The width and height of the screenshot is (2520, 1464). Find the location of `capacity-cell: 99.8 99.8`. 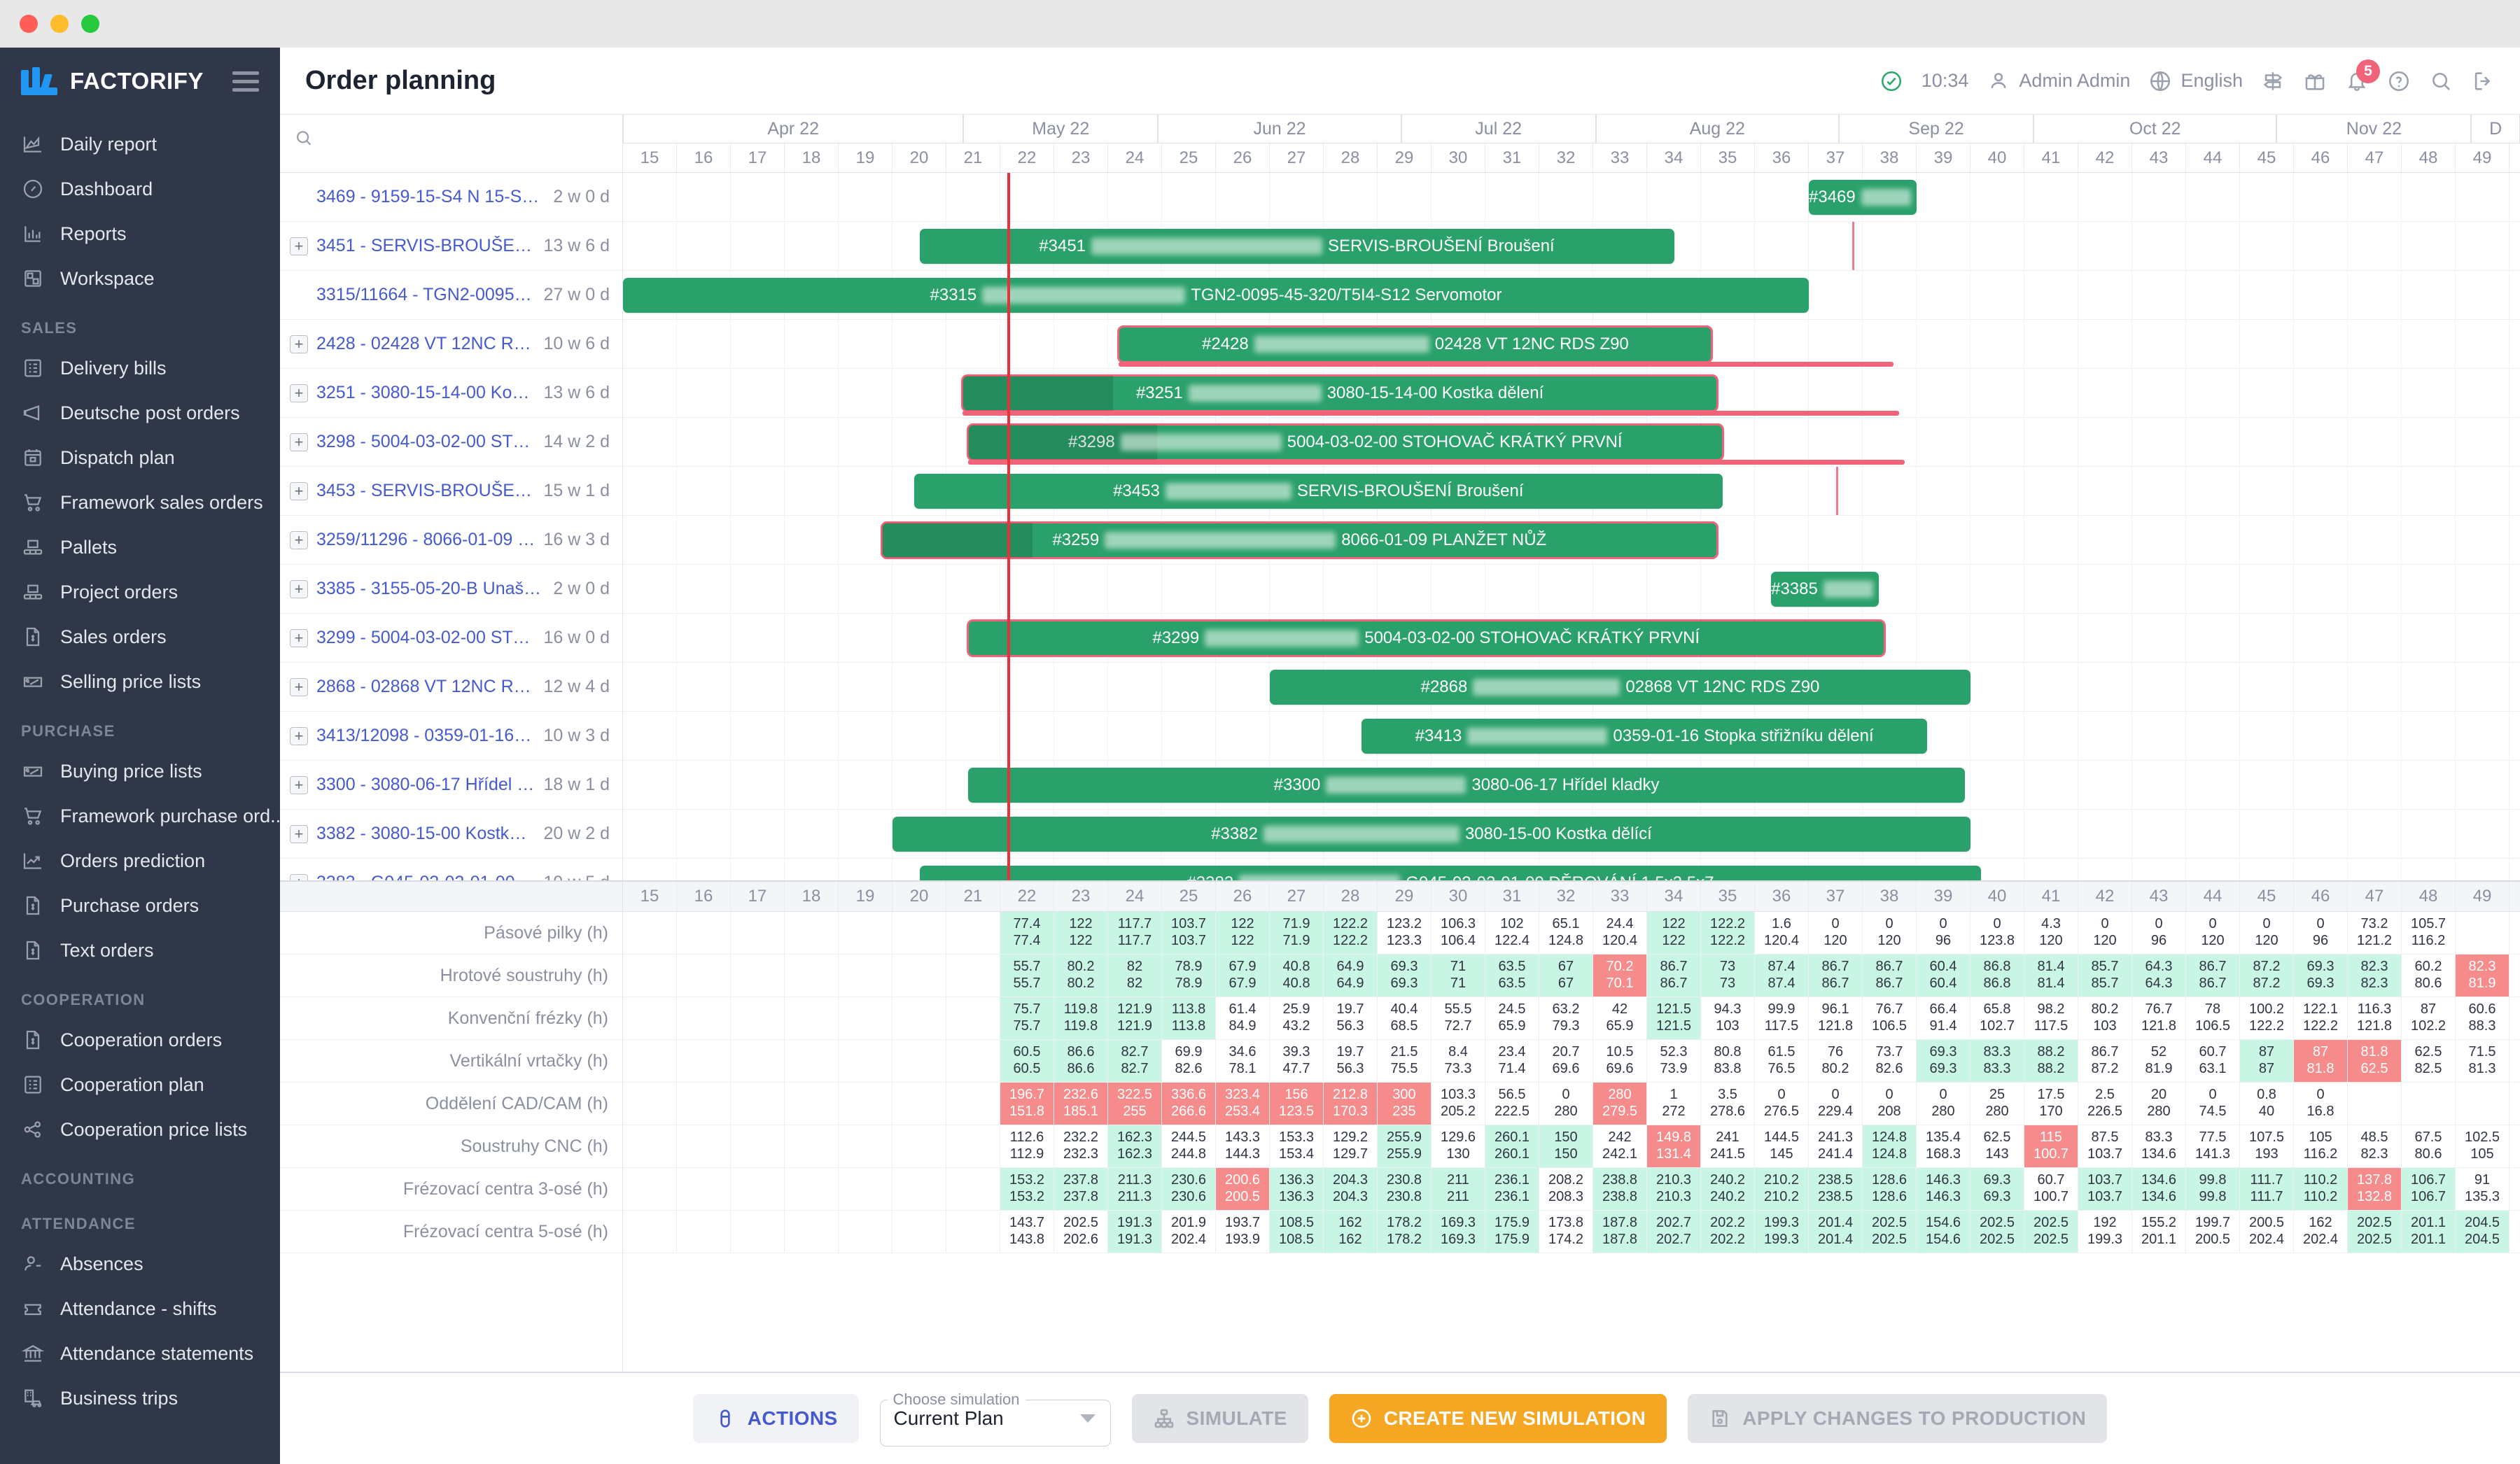

capacity-cell: 99.8 99.8 is located at coordinates (2213, 1189).